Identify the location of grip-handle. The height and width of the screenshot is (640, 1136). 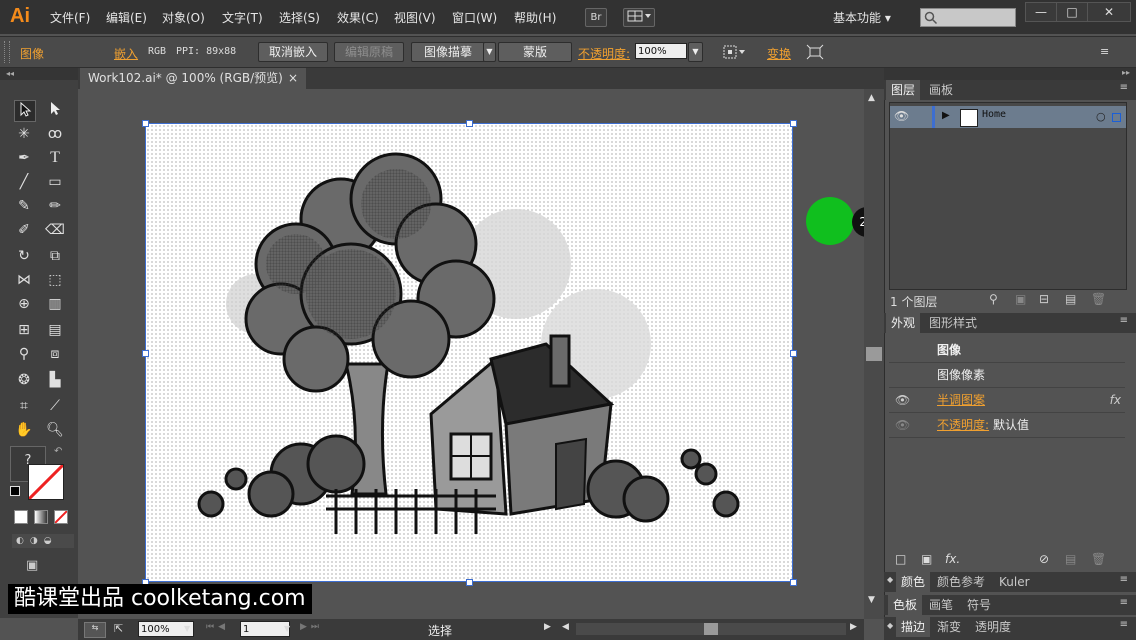
(7, 52).